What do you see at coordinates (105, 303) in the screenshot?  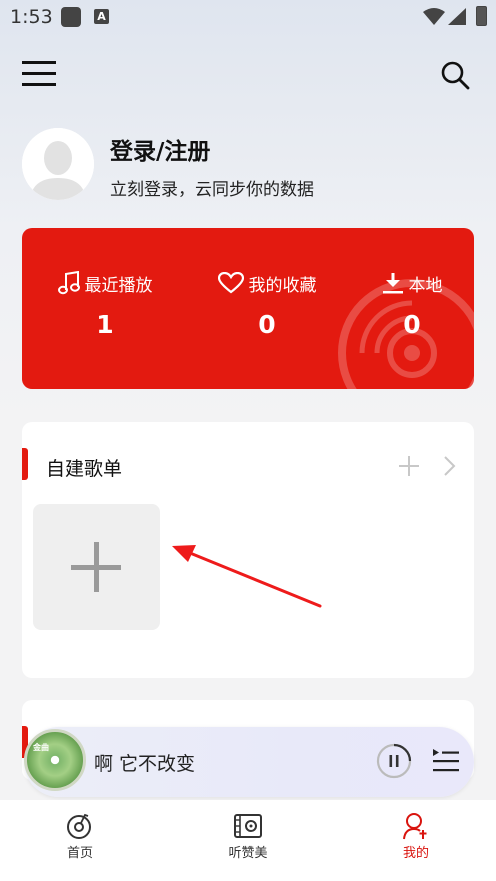 I see `recent-plays: 最近播放 1` at bounding box center [105, 303].